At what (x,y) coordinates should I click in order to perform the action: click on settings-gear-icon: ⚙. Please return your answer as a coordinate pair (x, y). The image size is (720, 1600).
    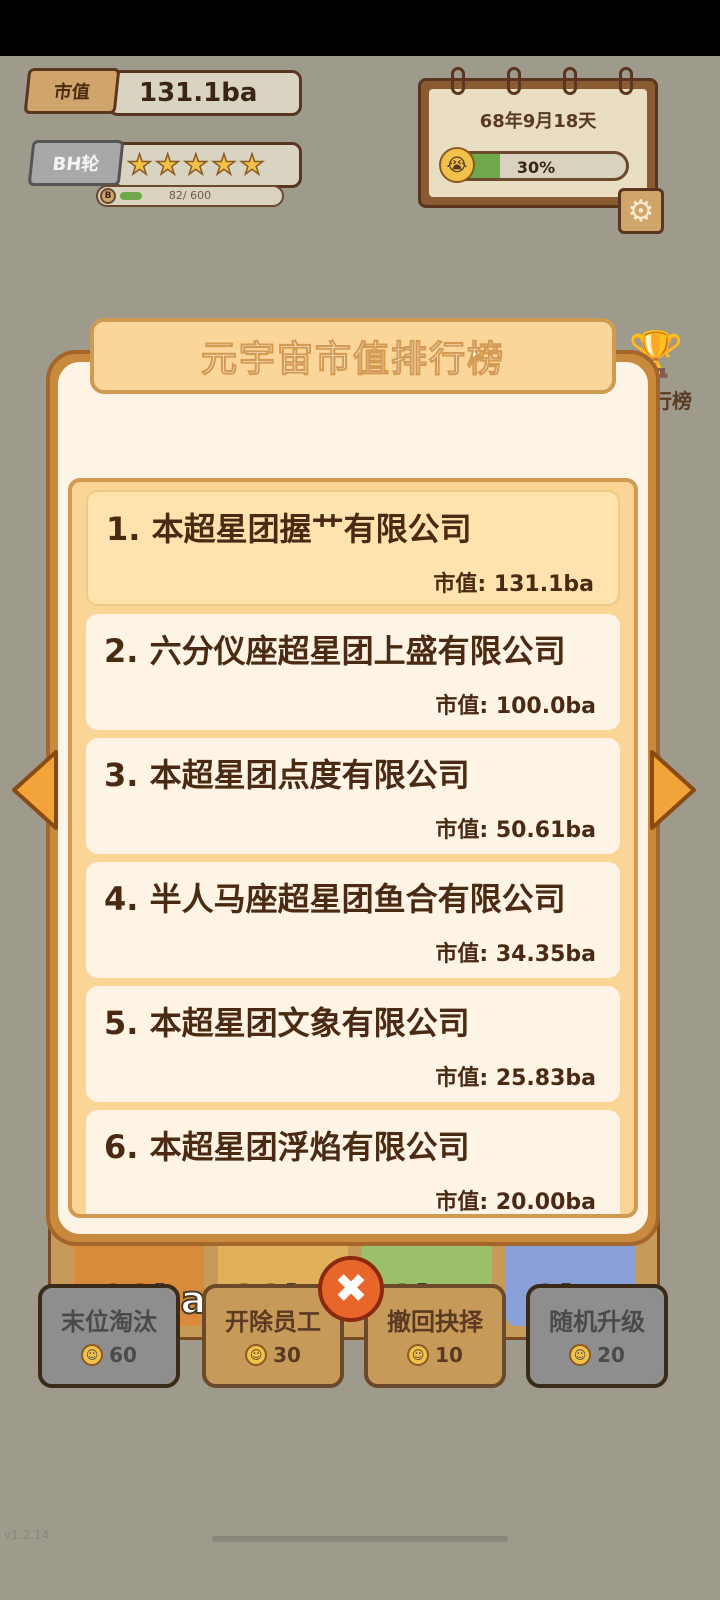
    Looking at the image, I should click on (641, 211).